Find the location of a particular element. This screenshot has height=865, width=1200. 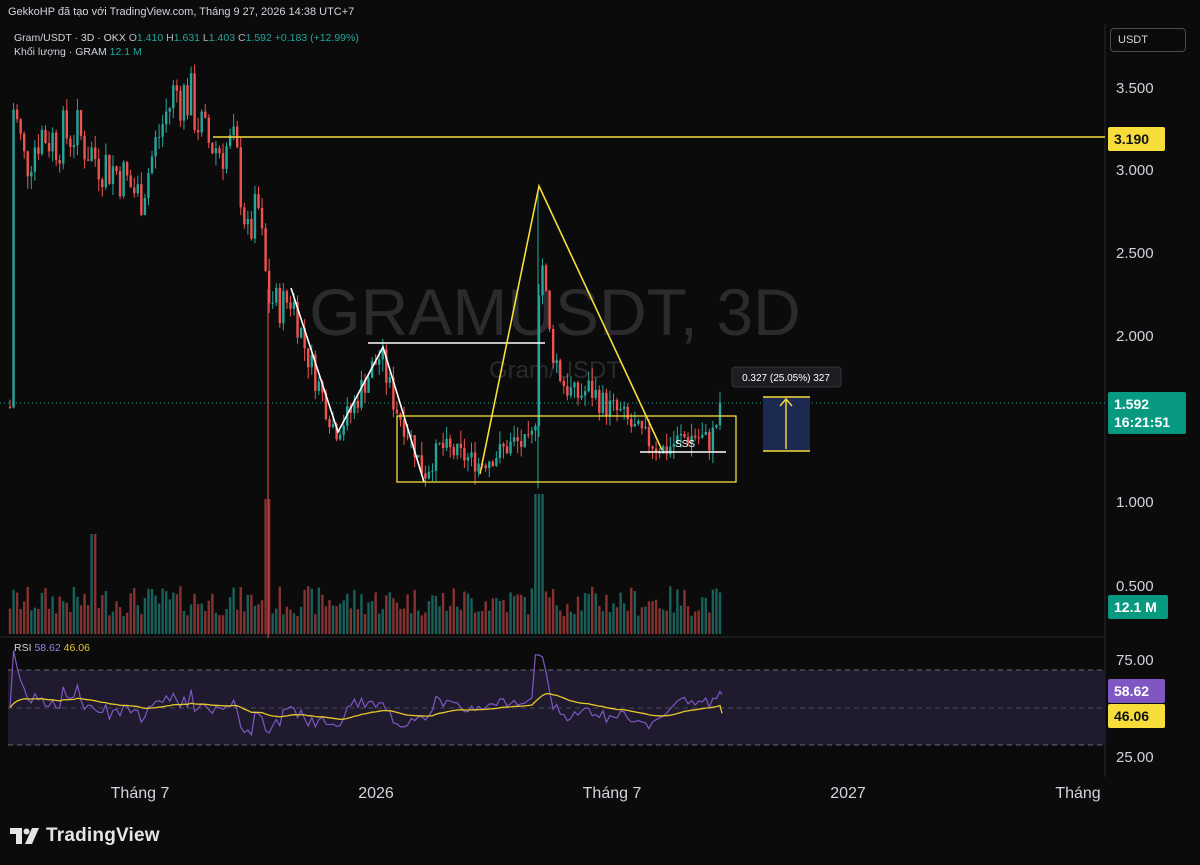

low-value: 1.403 is located at coordinates (222, 38).